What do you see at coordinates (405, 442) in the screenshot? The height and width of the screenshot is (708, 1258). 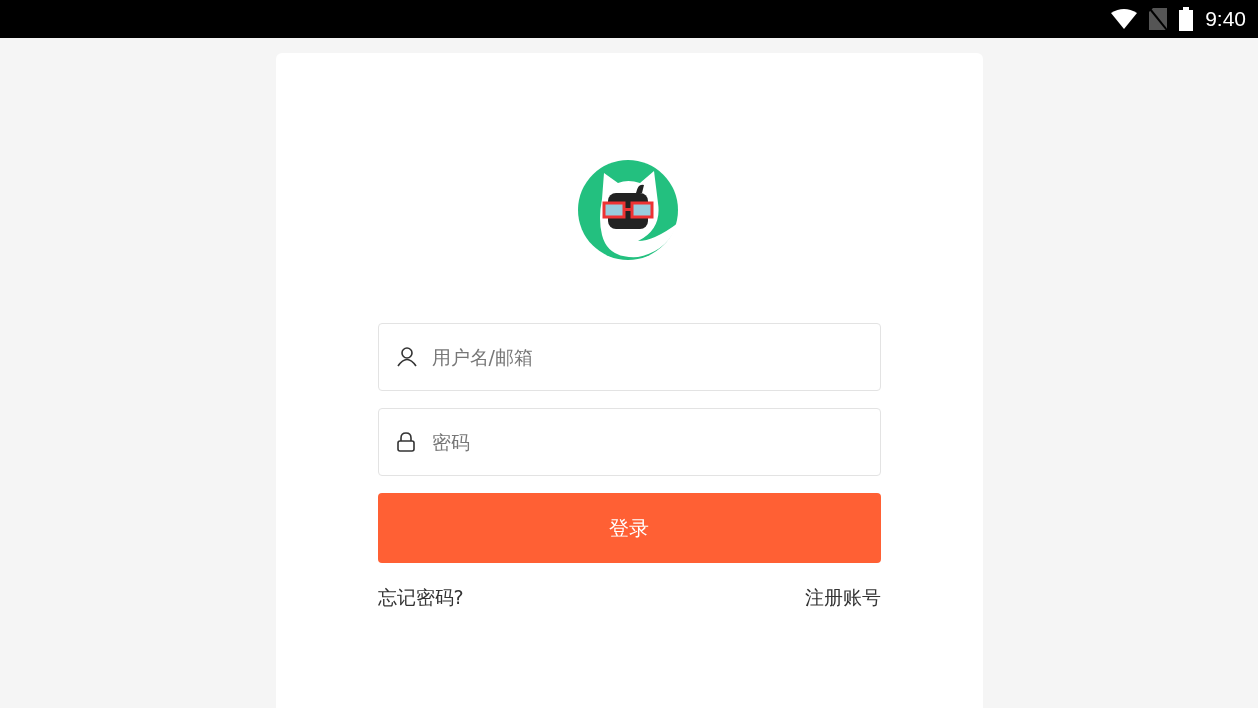 I see `lock-icon` at bounding box center [405, 442].